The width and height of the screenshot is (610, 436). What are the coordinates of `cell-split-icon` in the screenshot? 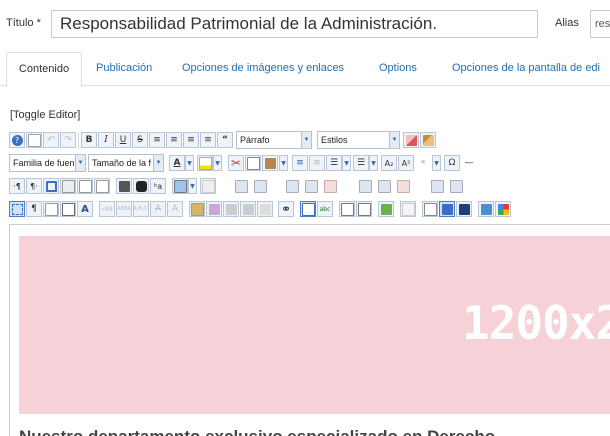 It's located at (403, 186).